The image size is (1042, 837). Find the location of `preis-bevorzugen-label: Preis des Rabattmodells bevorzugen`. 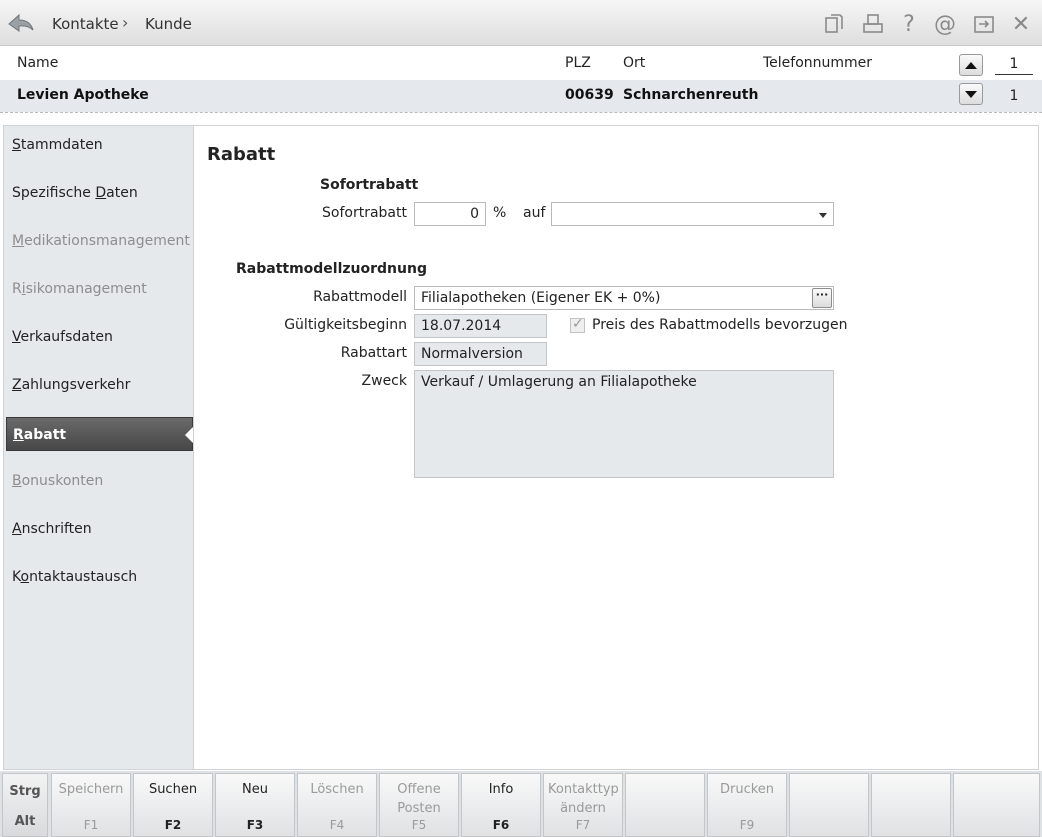

preis-bevorzugen-label: Preis des Rabattmodells bevorzugen is located at coordinates (720, 325).